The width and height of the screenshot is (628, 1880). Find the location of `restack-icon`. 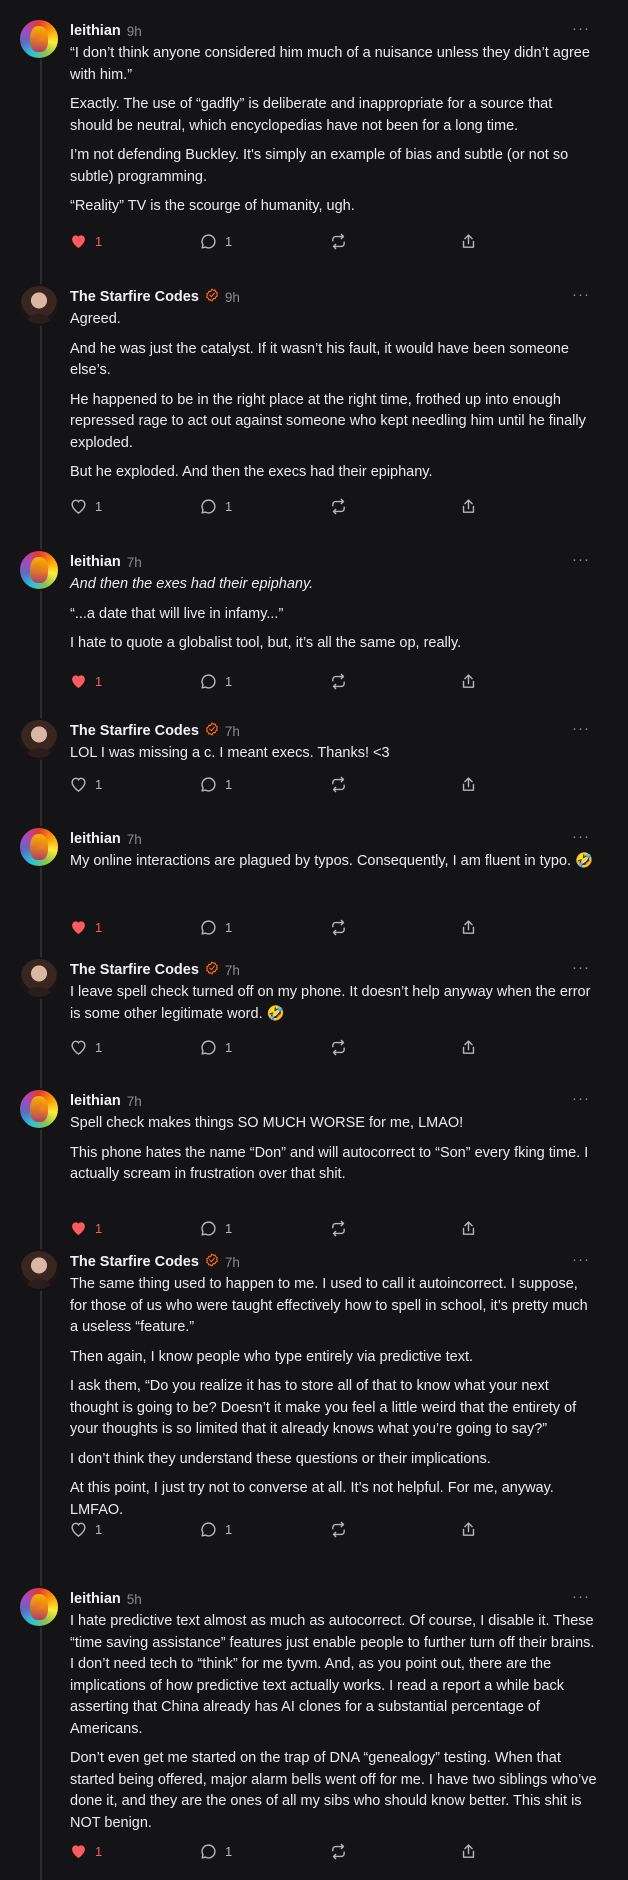

restack-icon is located at coordinates (338, 506).